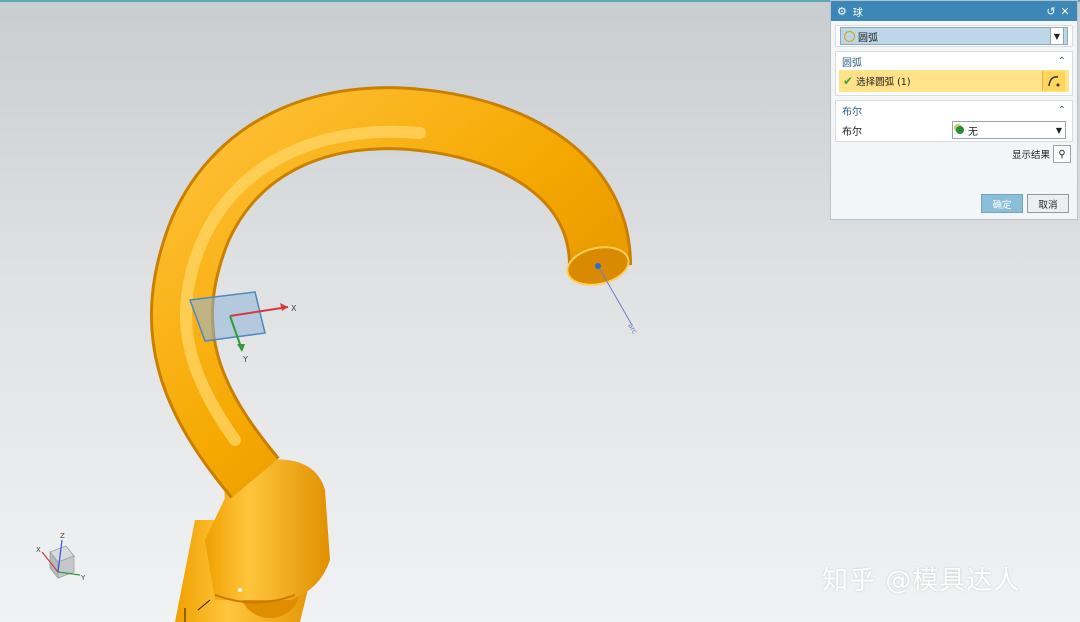 This screenshot has width=1080, height=622. Describe the element at coordinates (921, 581) in the screenshot. I see `watermark: 知乎 @模具达人` at that location.